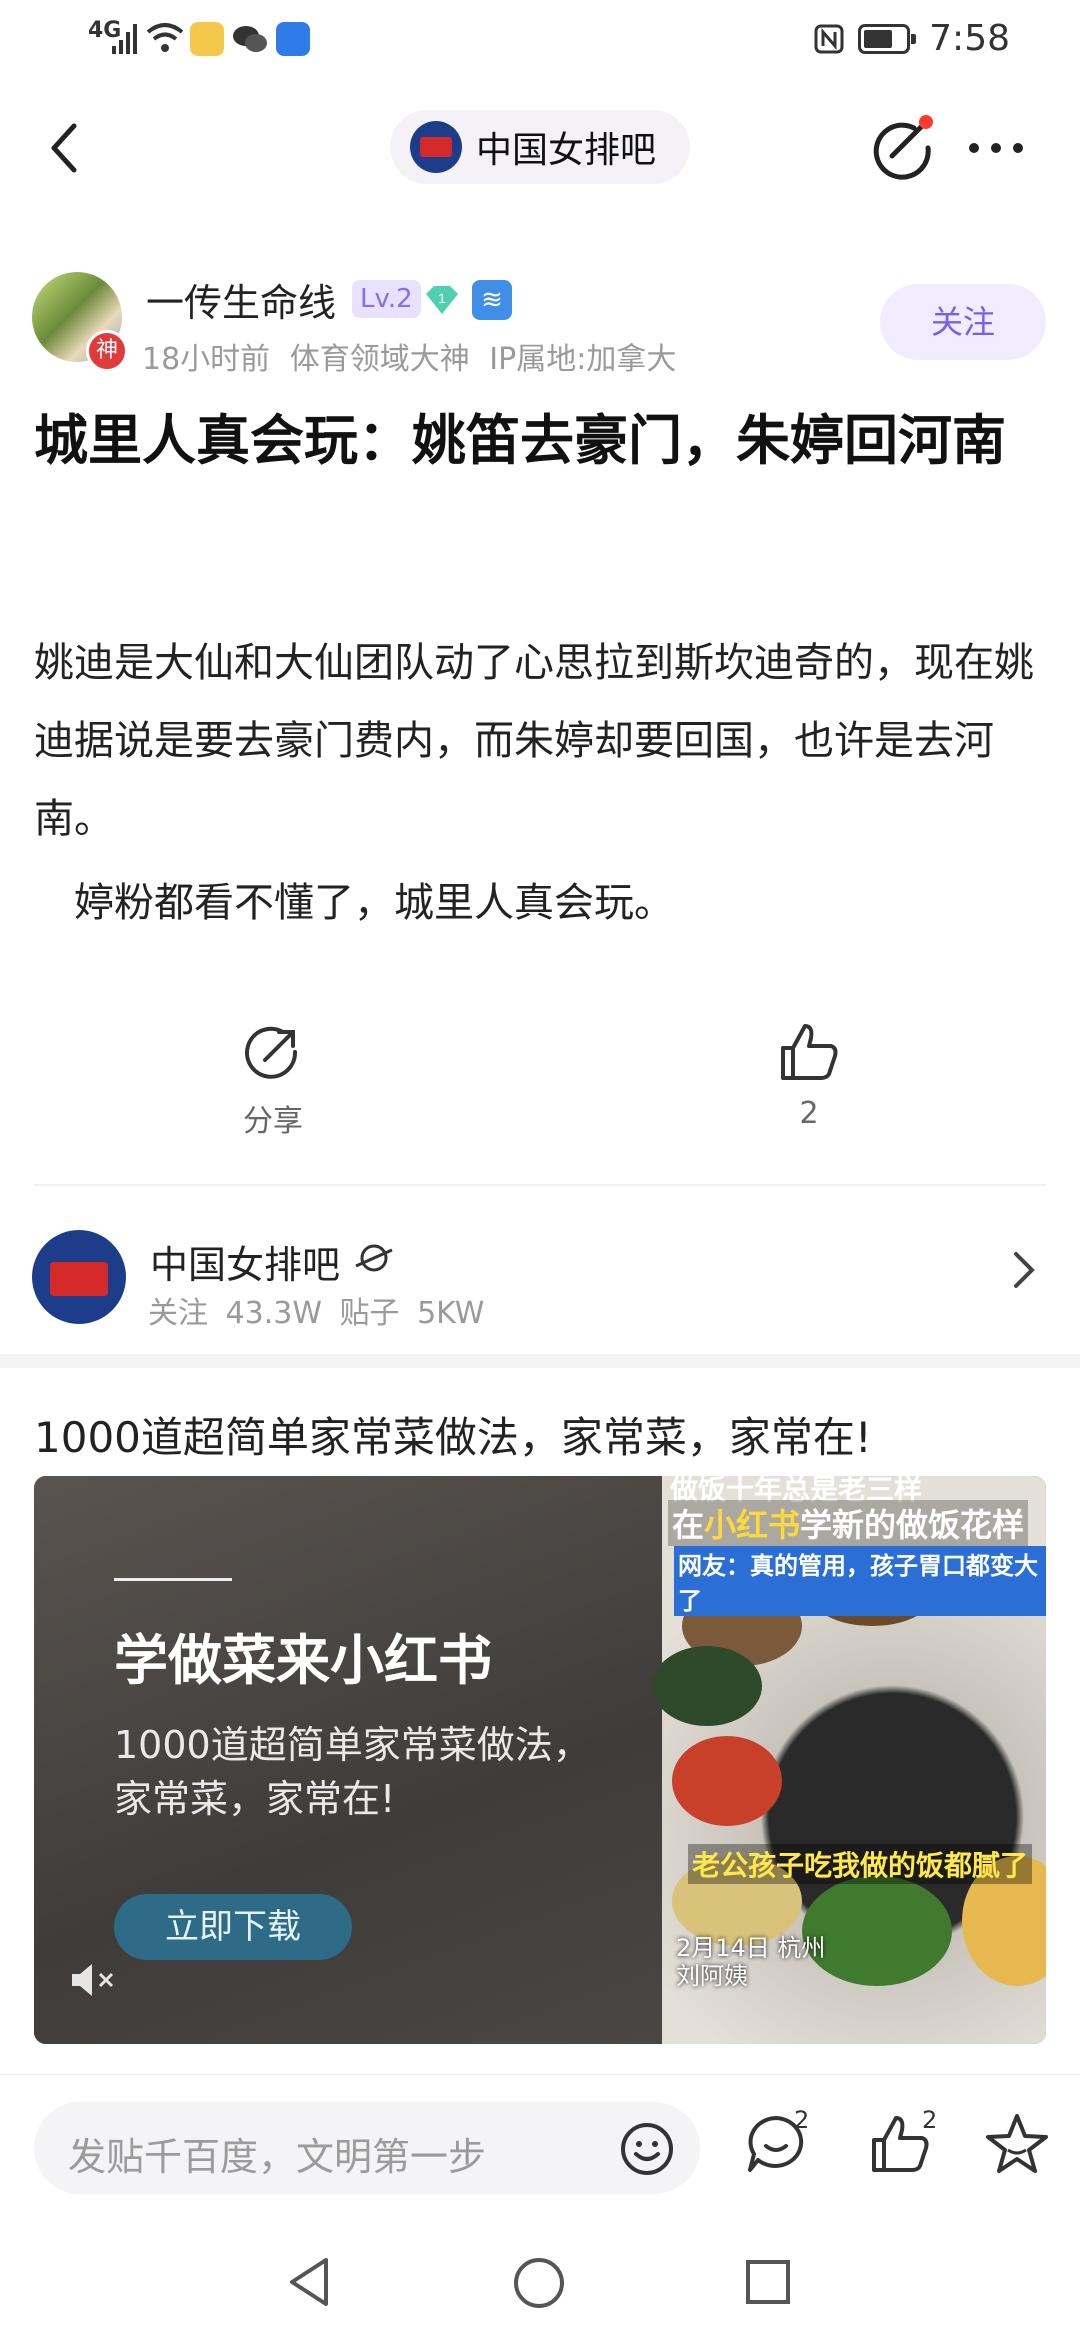 The width and height of the screenshot is (1080, 2340). Describe the element at coordinates (809, 1052) in the screenshot. I see `thumbs-up-icon` at that location.